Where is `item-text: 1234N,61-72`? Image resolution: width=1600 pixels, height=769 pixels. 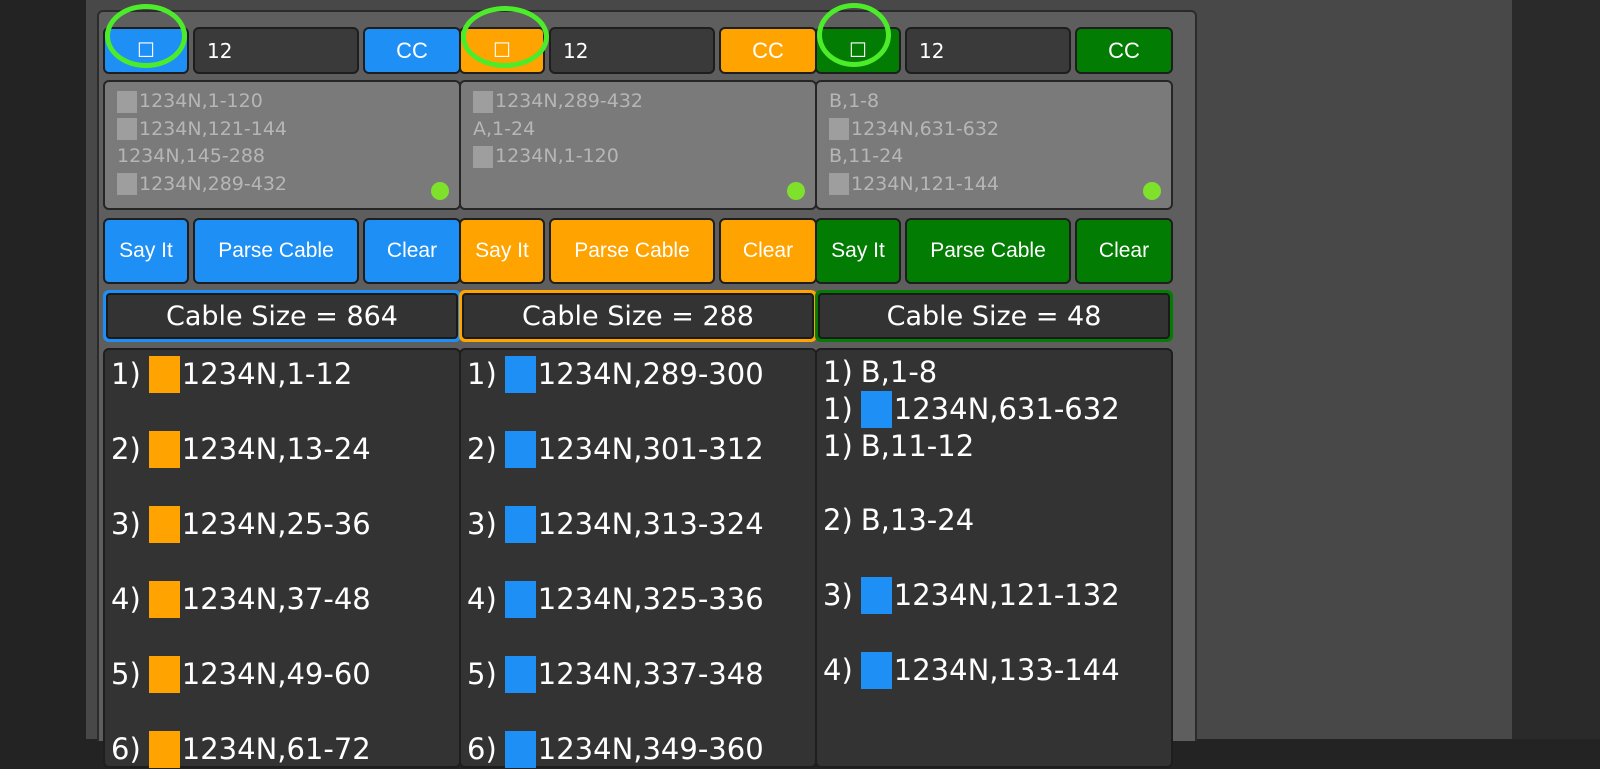
item-text: 1234N,61-72 is located at coordinates (276, 749).